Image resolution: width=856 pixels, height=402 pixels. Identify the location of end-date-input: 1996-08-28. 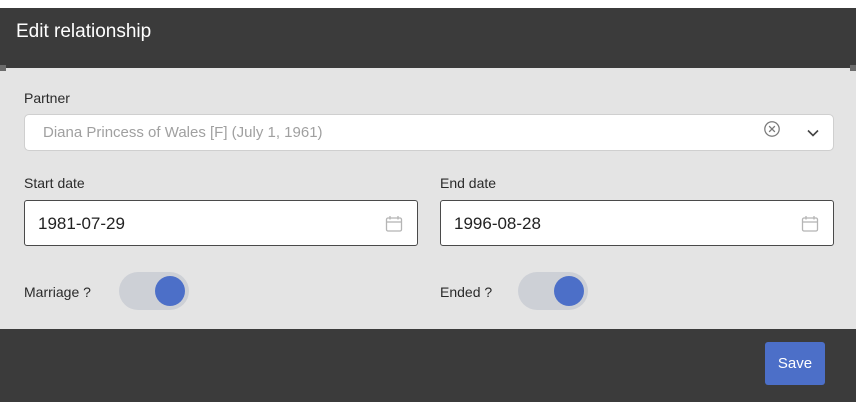
(637, 223).